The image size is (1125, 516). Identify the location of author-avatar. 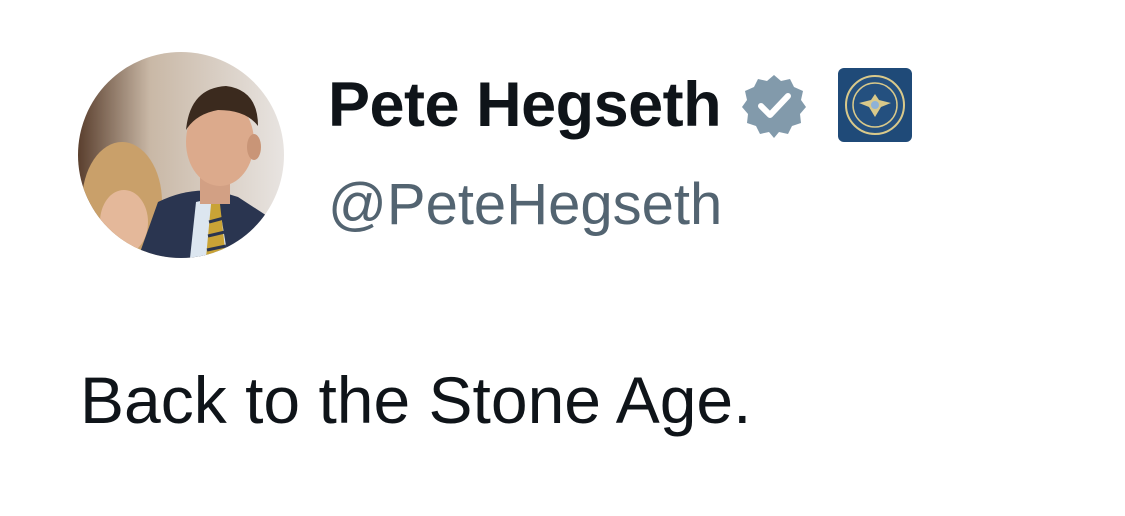
(181, 155).